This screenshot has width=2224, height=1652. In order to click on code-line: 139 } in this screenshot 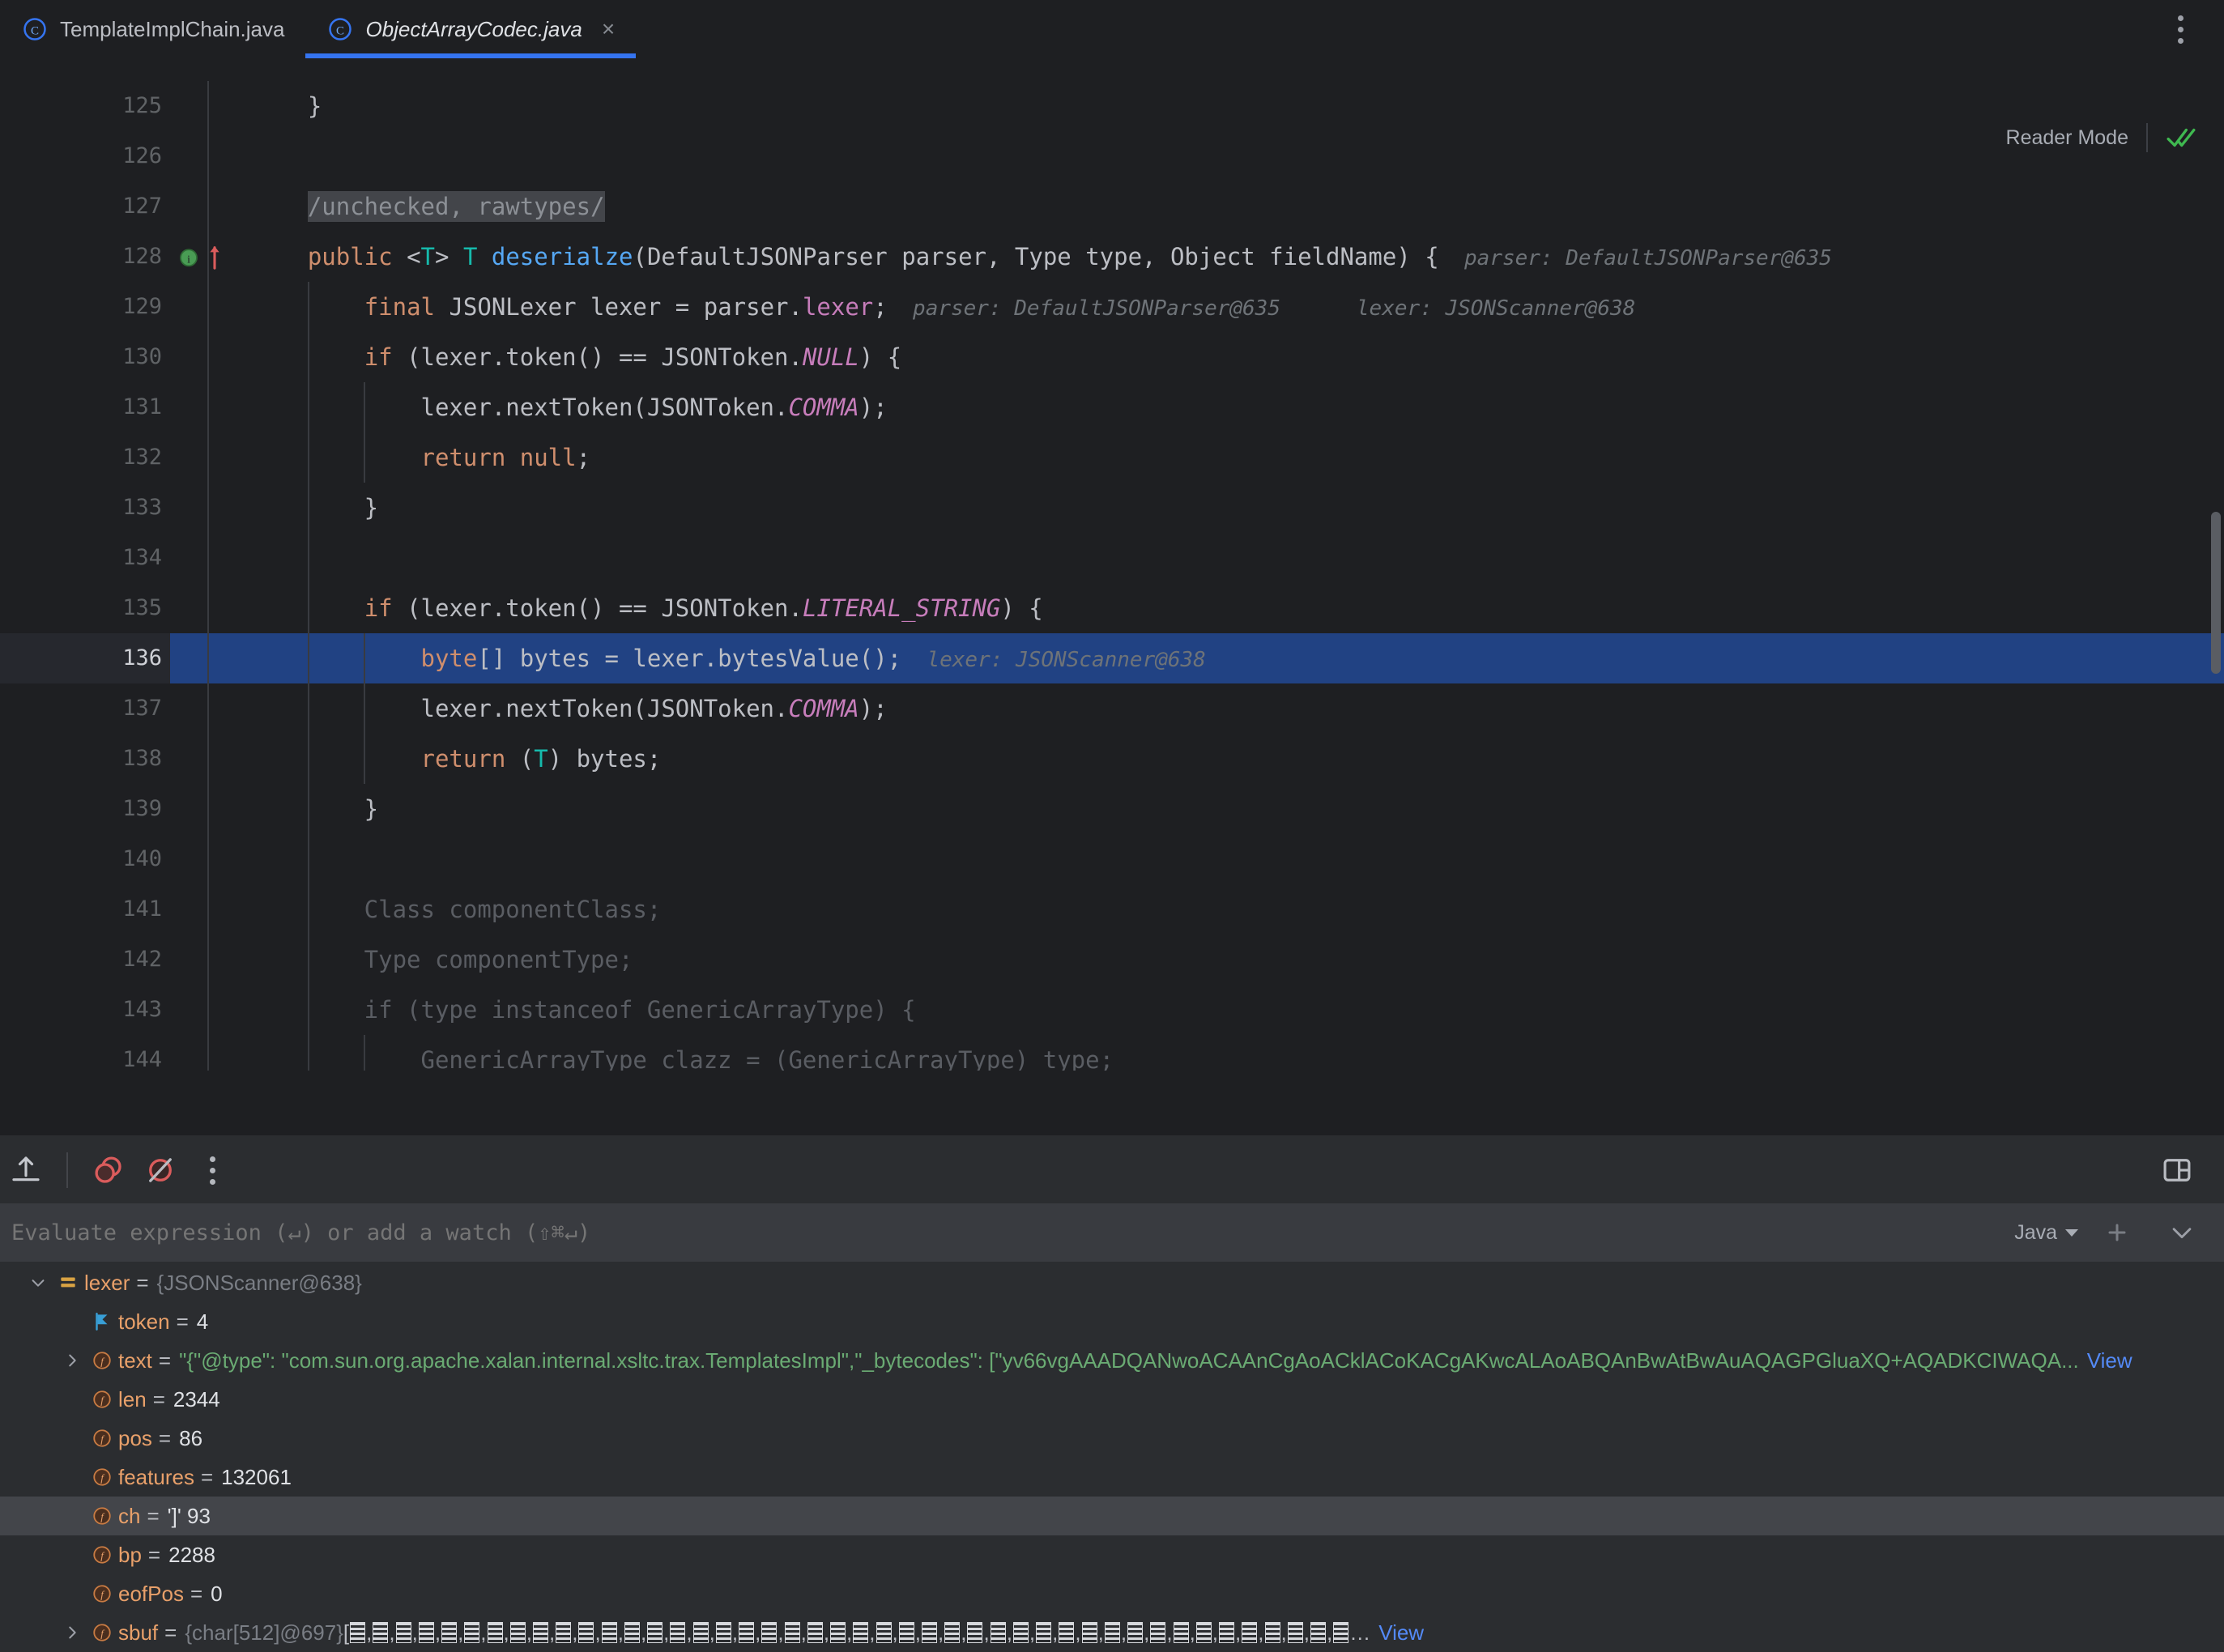, I will do `click(1112, 809)`.